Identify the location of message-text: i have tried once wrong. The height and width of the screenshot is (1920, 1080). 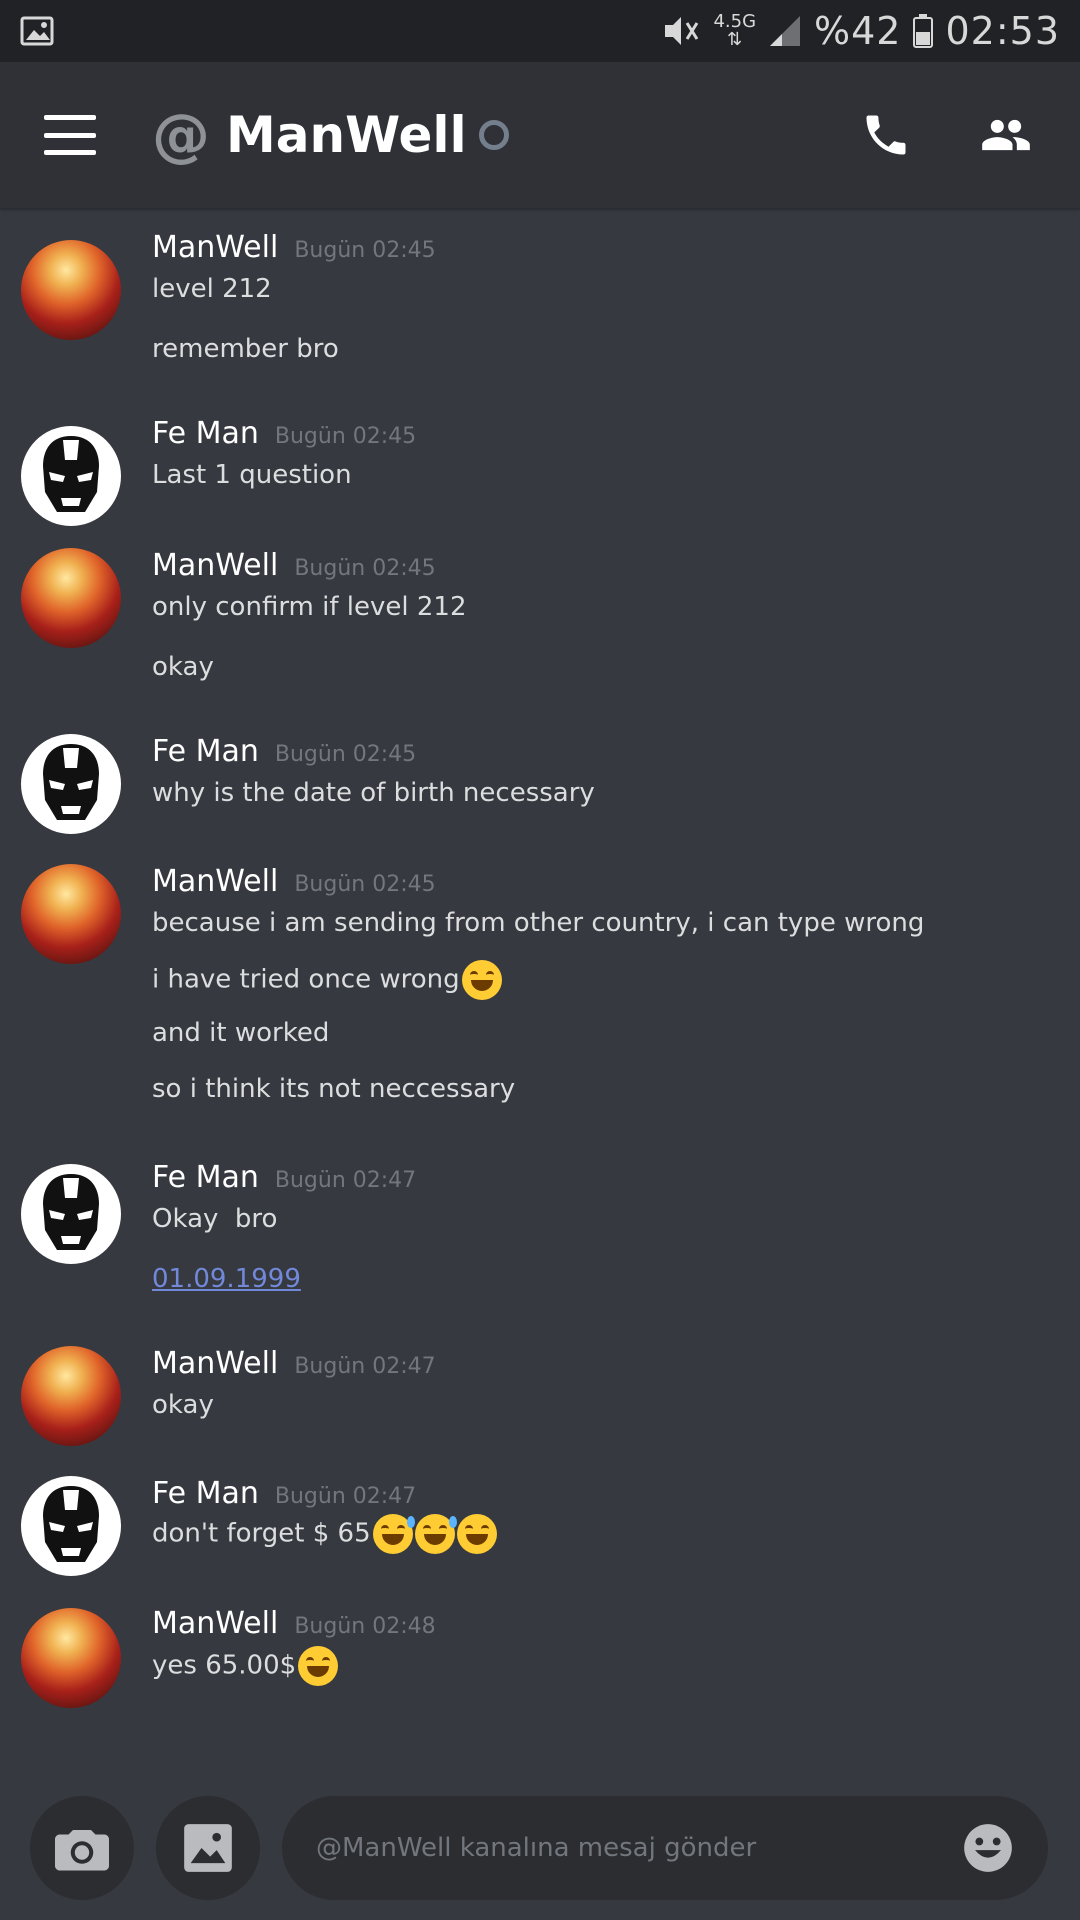
(327, 980).